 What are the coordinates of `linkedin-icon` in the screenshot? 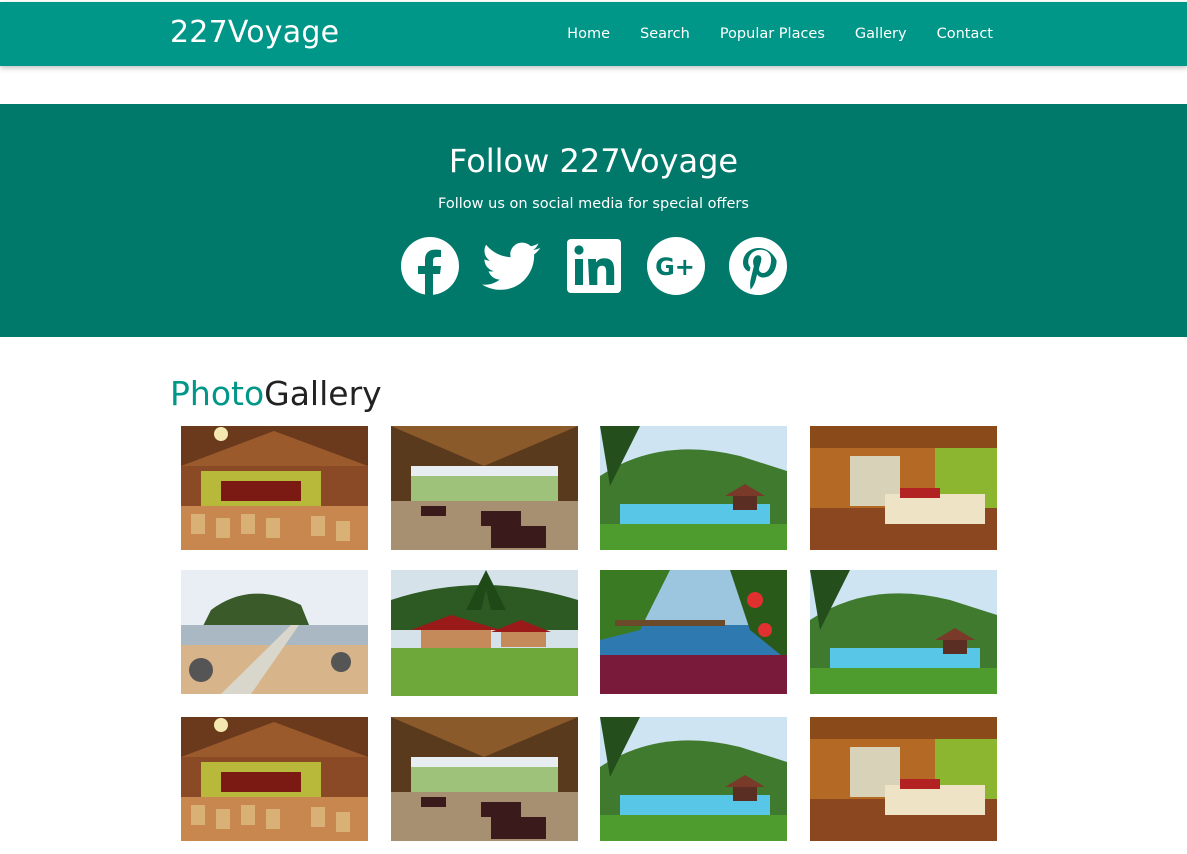 It's located at (594, 266).